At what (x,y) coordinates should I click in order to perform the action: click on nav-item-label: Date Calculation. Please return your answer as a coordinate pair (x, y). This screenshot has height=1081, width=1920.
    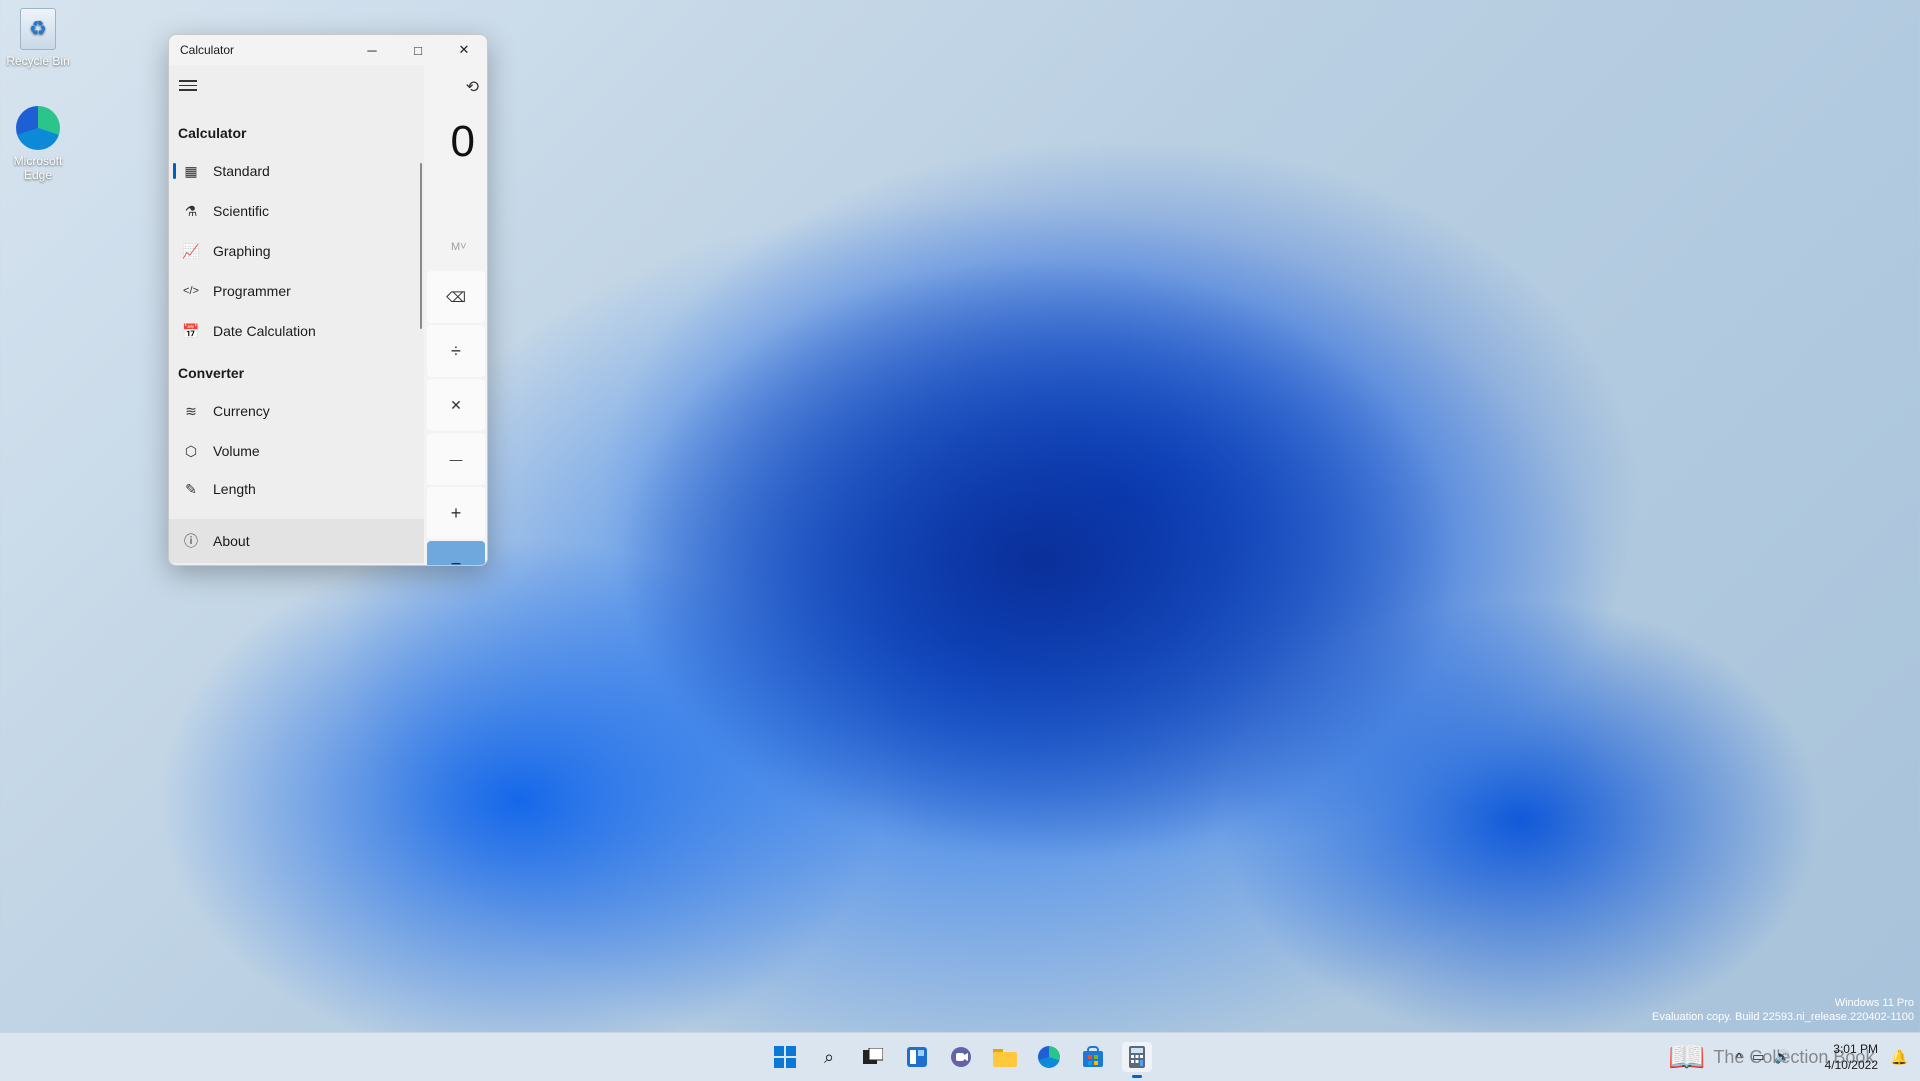
    Looking at the image, I should click on (264, 331).